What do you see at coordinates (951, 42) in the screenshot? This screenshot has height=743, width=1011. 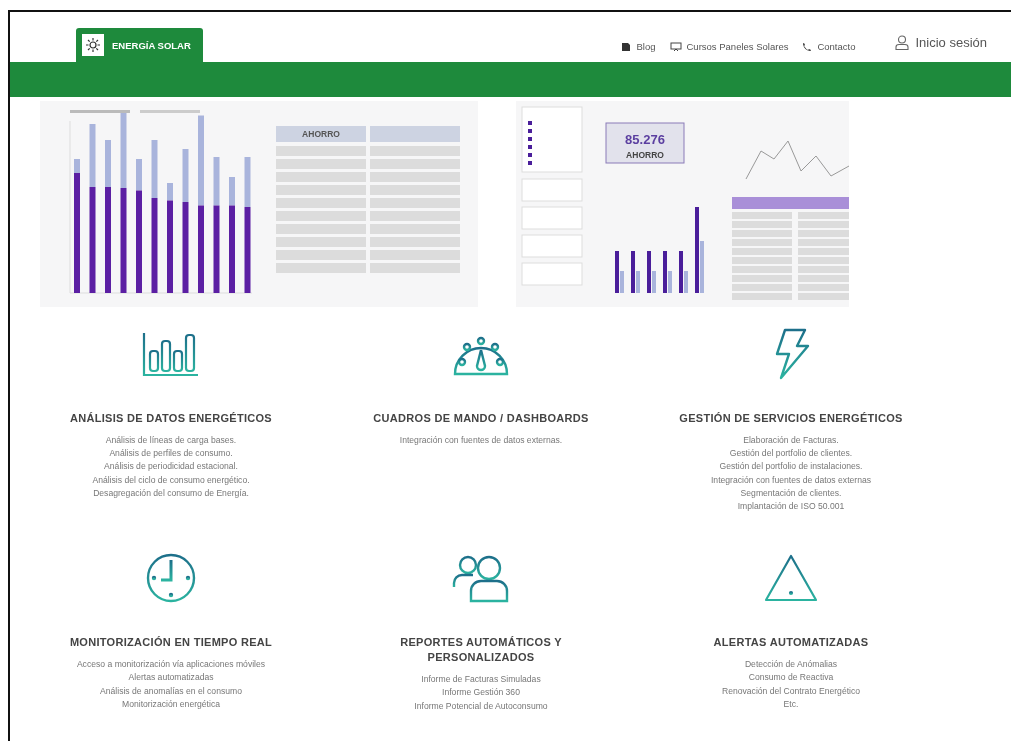 I see `login-link: Inicio sesión` at bounding box center [951, 42].